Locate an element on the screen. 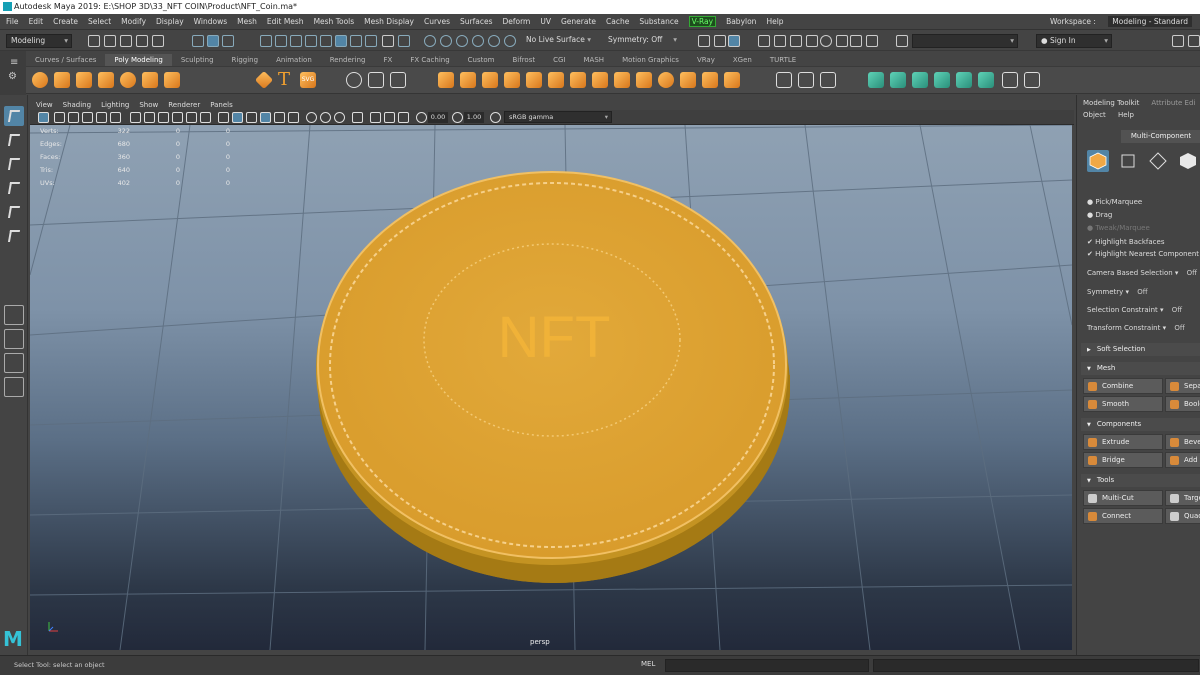 The image size is (1200, 675). selection-constraint-option: Selection Constraint ▾ Off is located at coordinates (1134, 310).